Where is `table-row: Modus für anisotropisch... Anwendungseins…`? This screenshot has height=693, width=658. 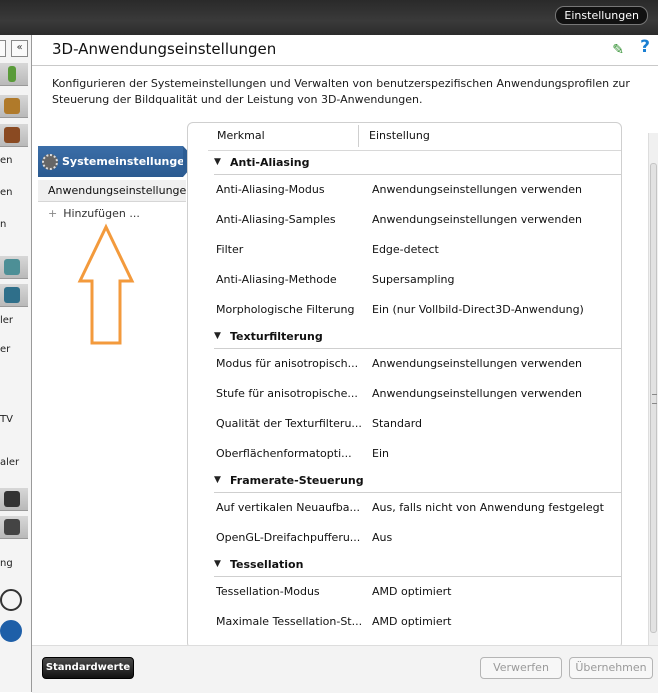
table-row: Modus für anisotropisch... Anwendungseins… is located at coordinates (404, 364).